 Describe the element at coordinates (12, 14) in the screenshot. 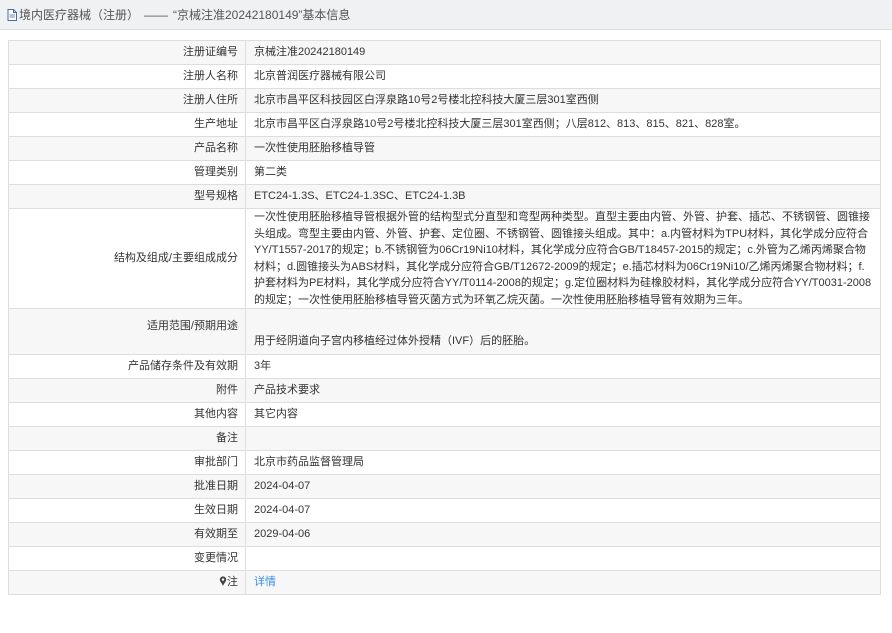

I see `document-icon` at that location.